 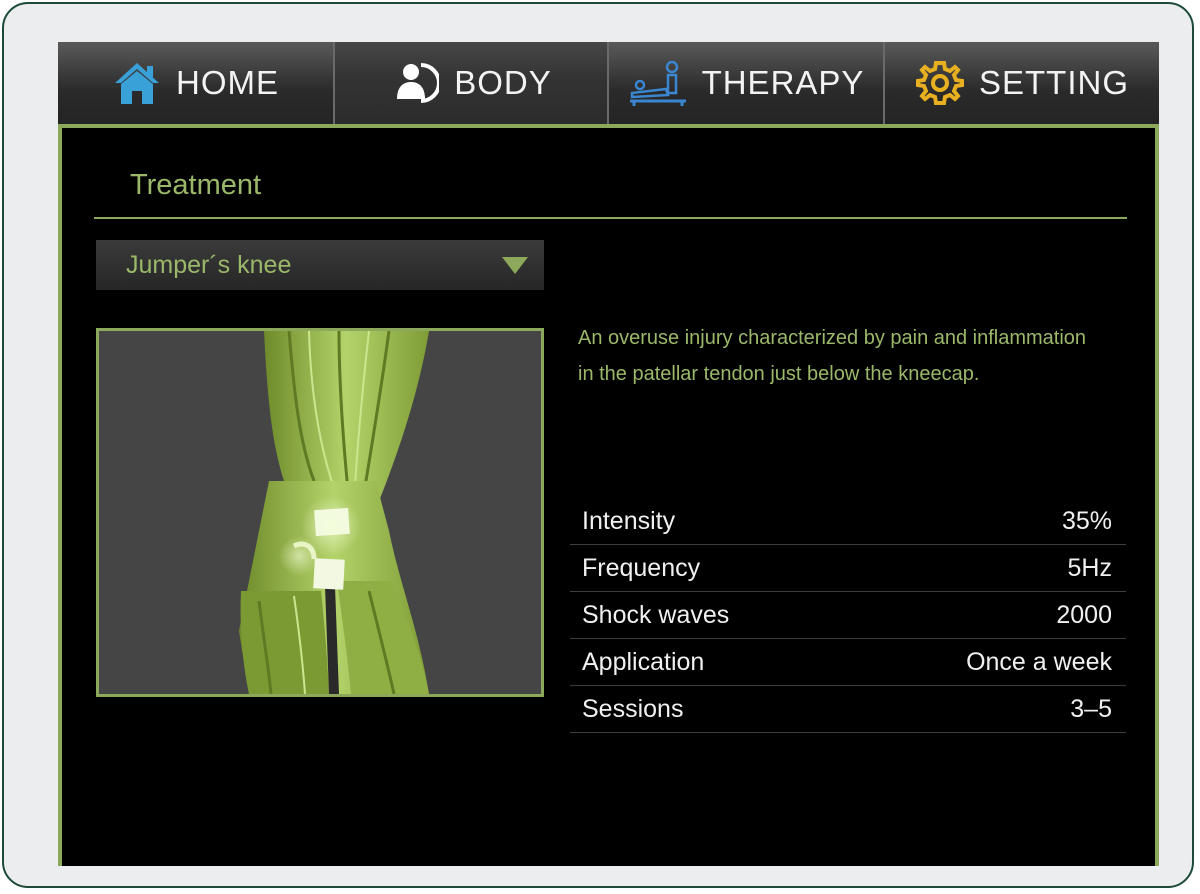 What do you see at coordinates (610, 218) in the screenshot?
I see `section-divider` at bounding box center [610, 218].